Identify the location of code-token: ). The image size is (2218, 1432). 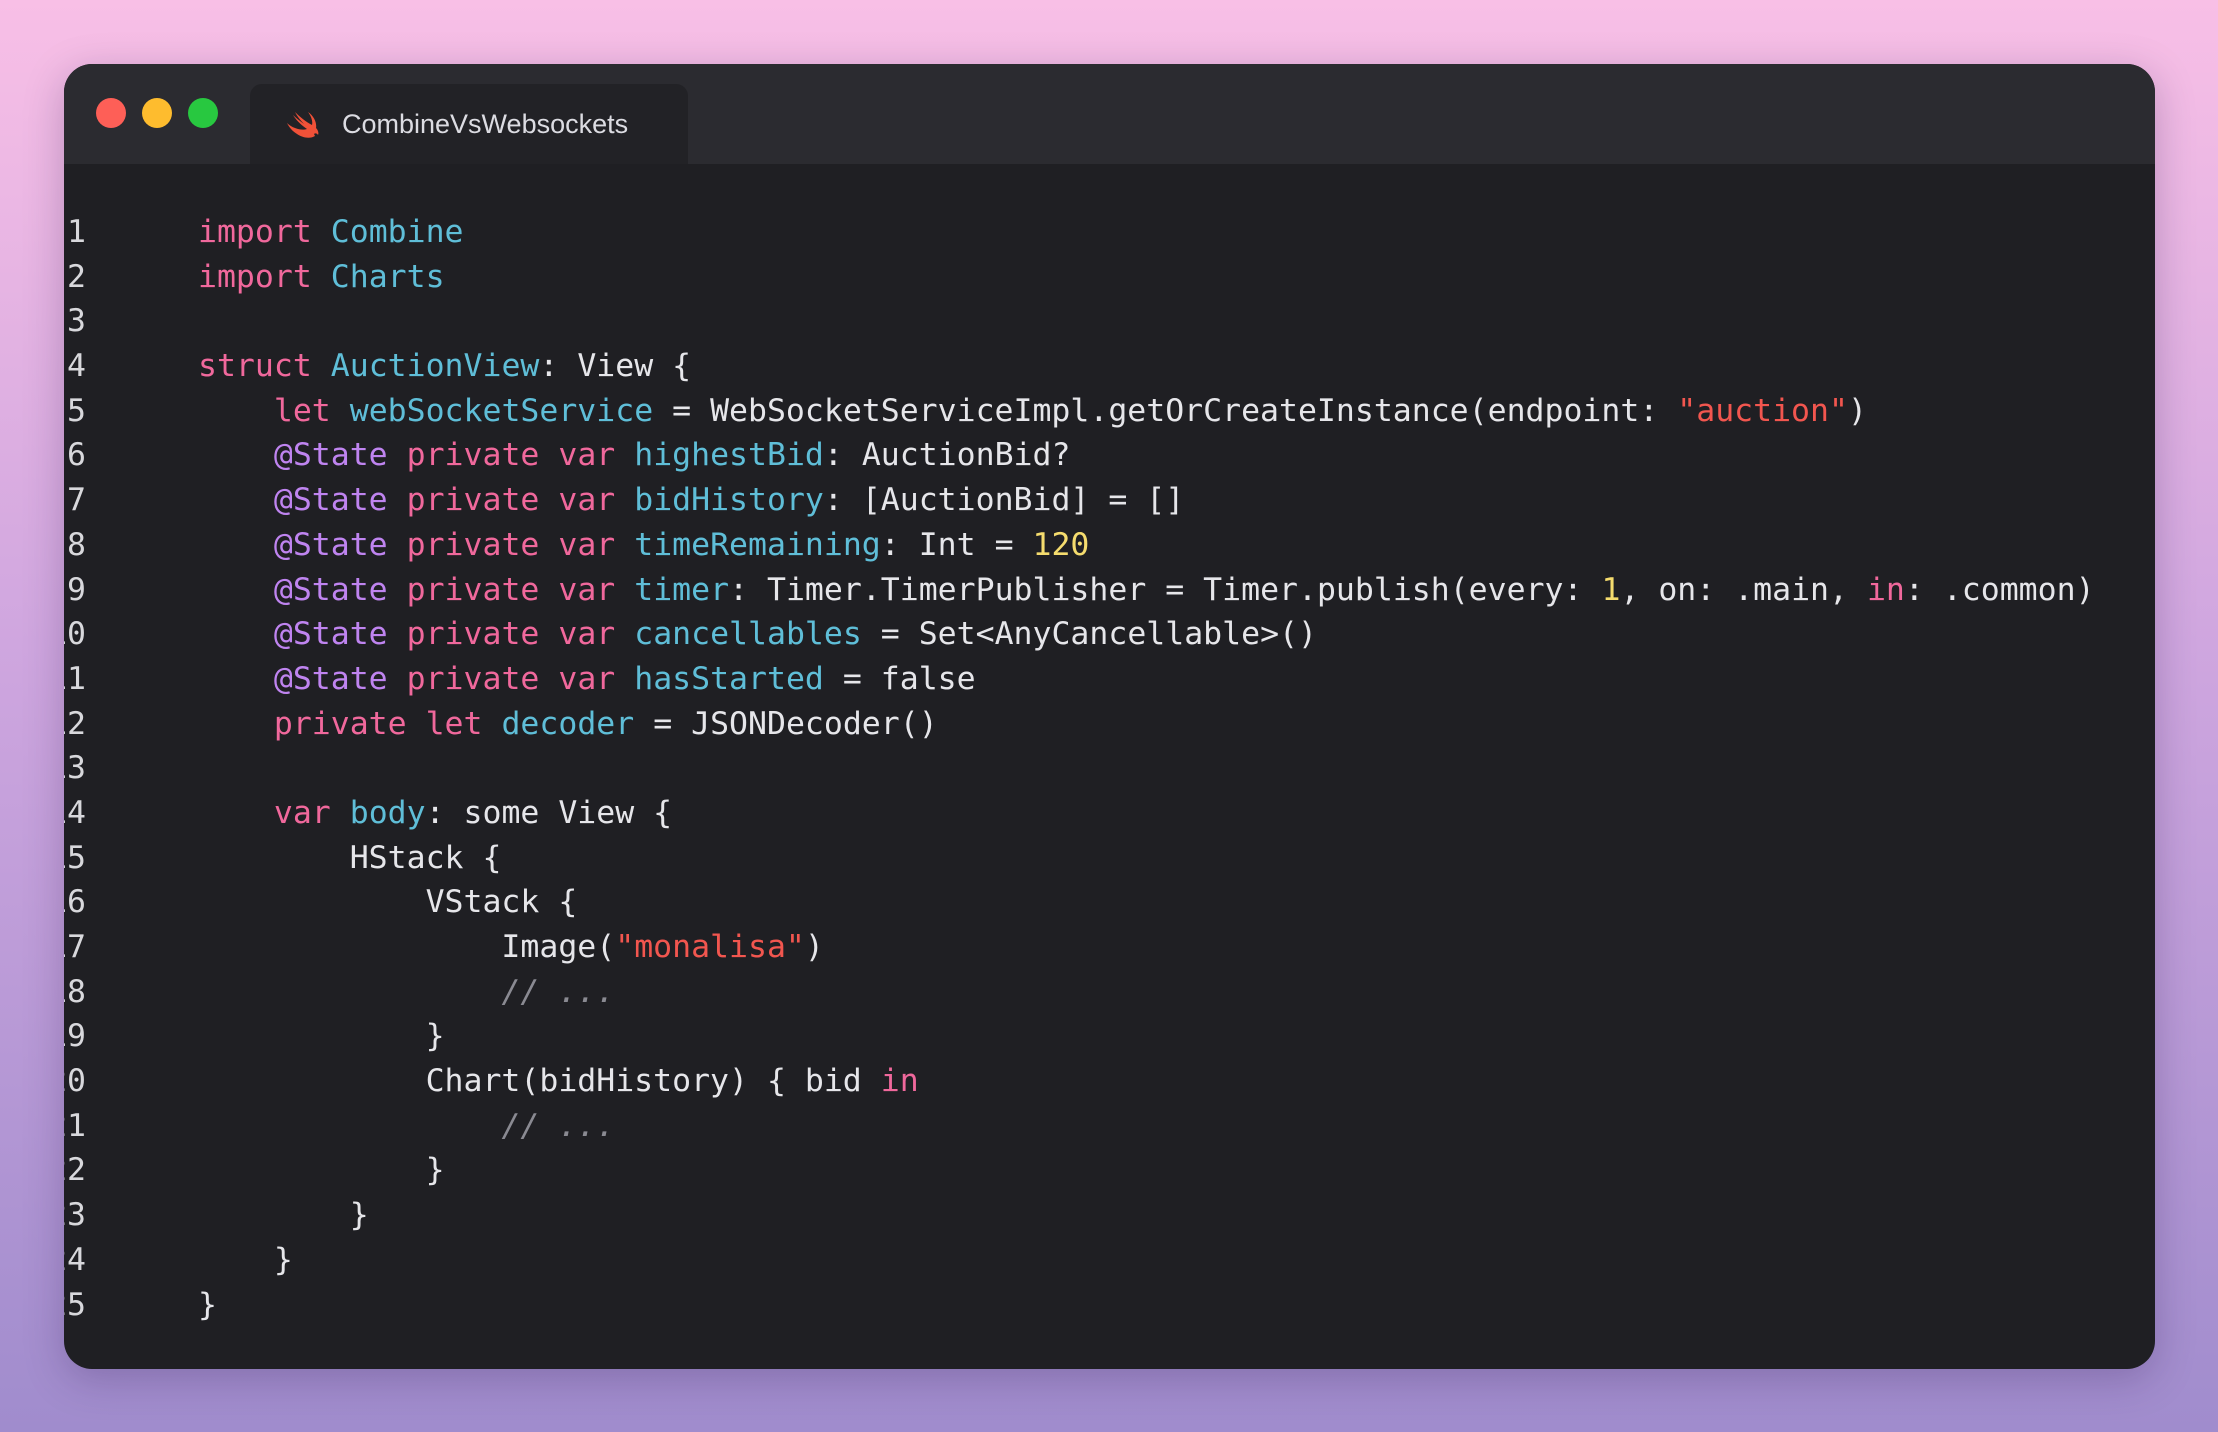
(814, 947).